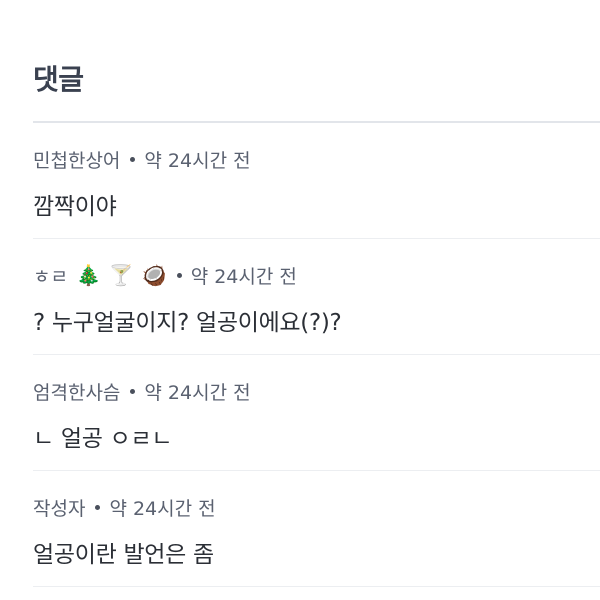  I want to click on comment-body: 깜짝이야, so click(75, 207).